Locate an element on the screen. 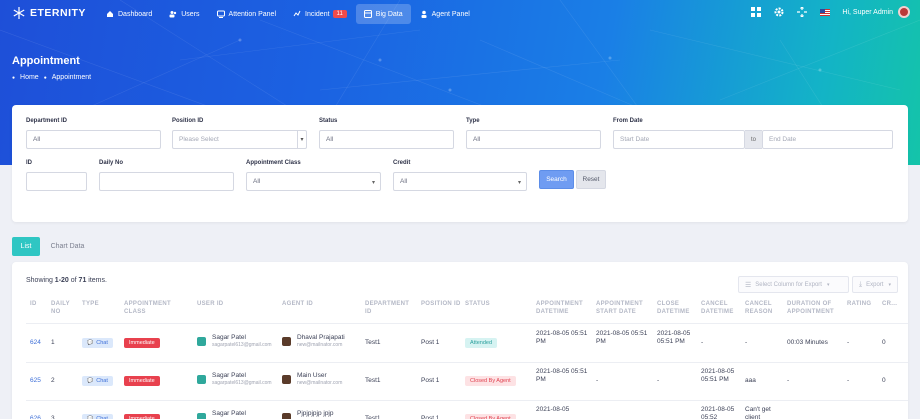 This screenshot has height=419, width=920. daily-no-input is located at coordinates (166, 181).